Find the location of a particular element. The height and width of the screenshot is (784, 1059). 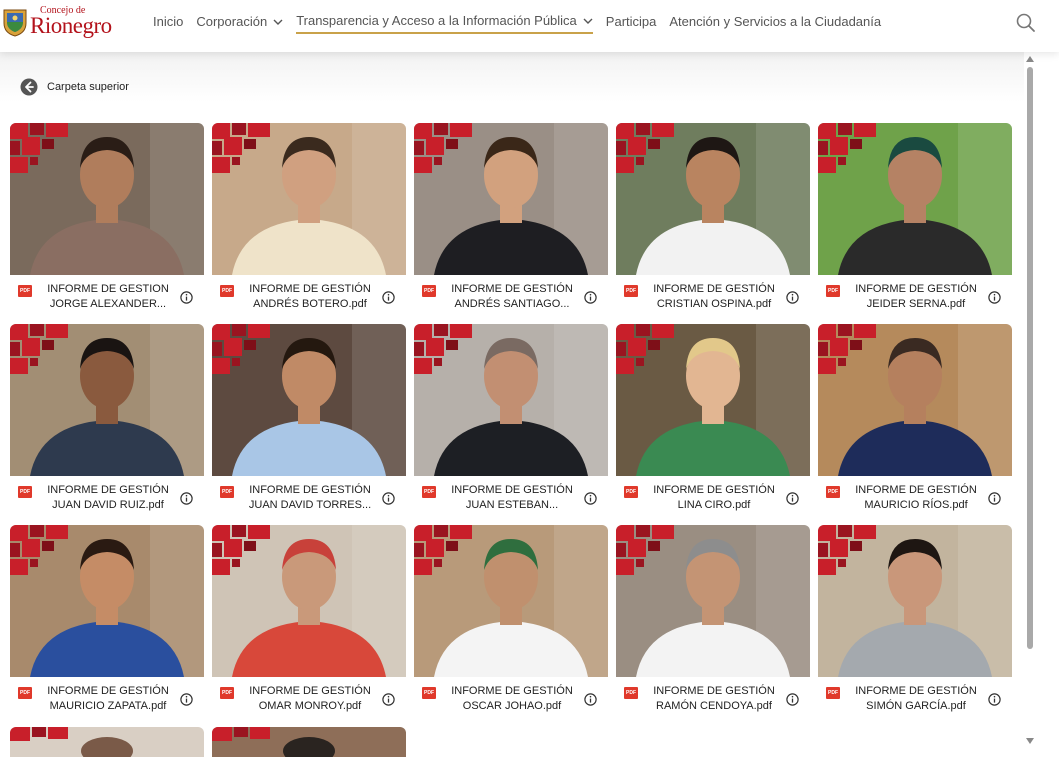

file-name: INFORME DE GESTIÓN OMAR MONROY.pdf is located at coordinates (310, 699).